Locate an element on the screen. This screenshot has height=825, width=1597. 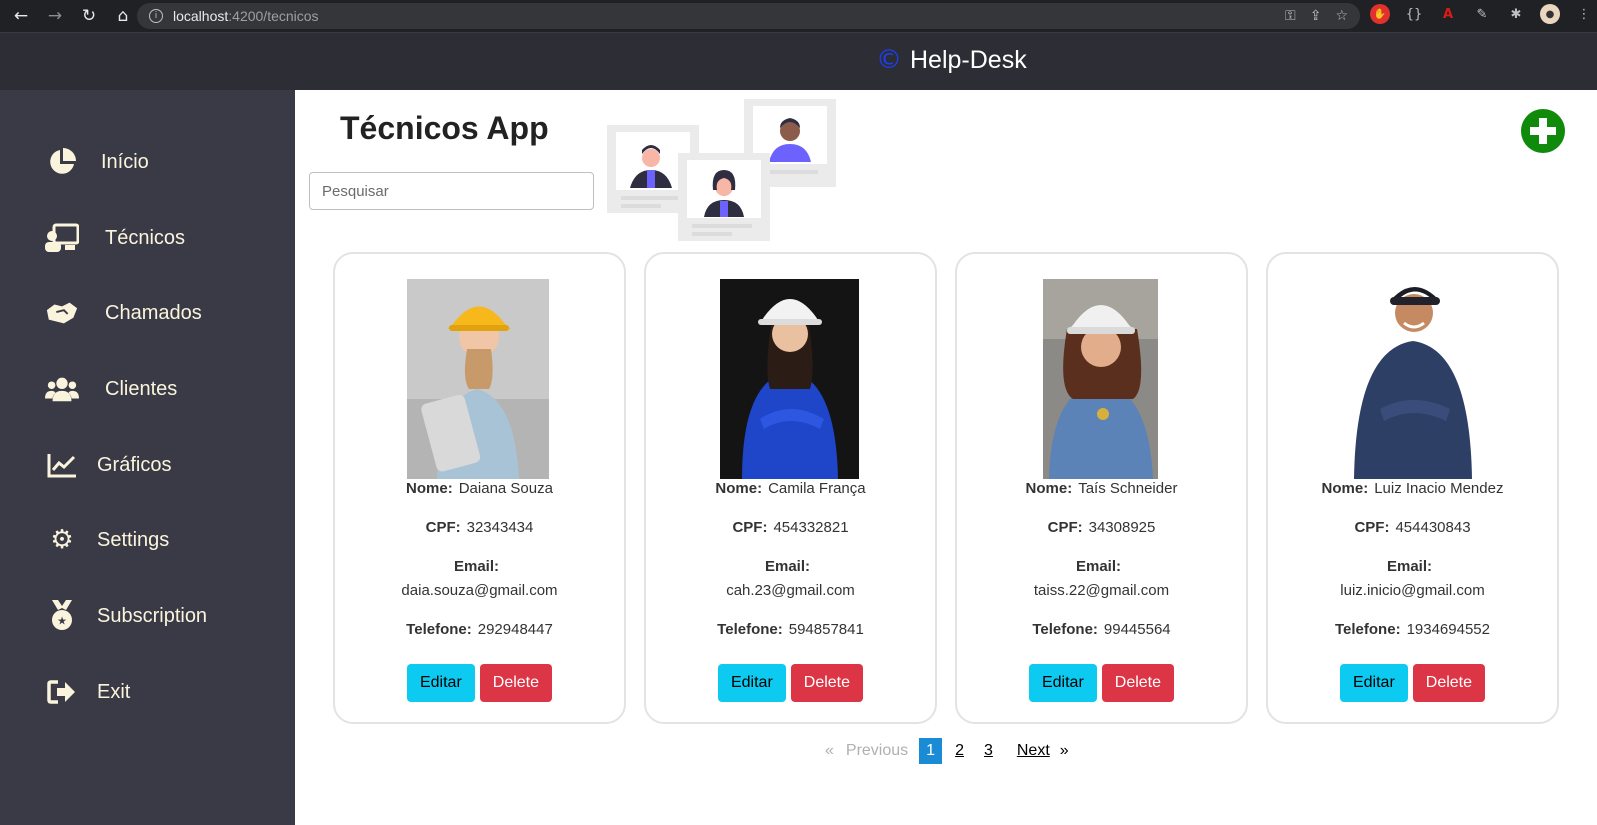
forward-icon: → is located at coordinates (55, 16).